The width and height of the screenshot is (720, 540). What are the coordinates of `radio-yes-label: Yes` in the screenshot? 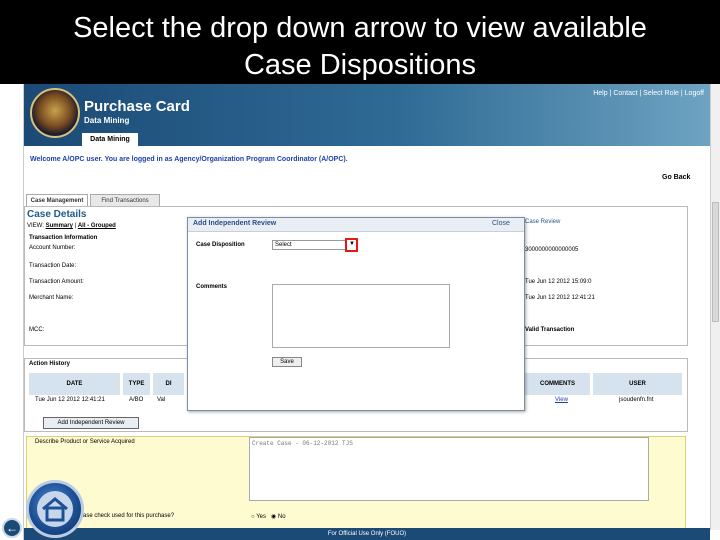 It's located at (261, 517).